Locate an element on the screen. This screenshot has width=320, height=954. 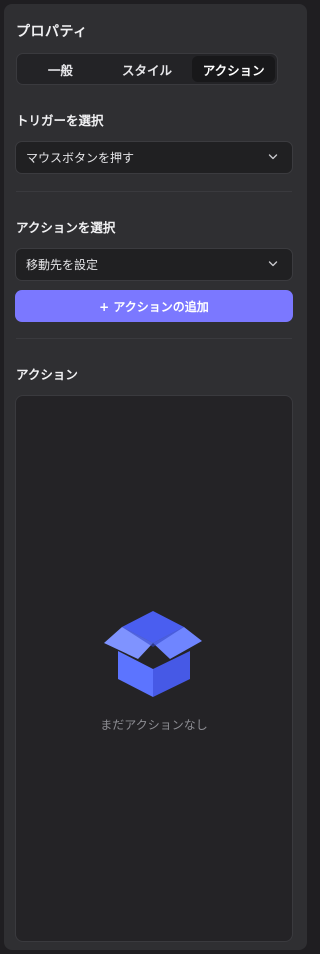
action-select-value: 移動先を設定 is located at coordinates (62, 265).